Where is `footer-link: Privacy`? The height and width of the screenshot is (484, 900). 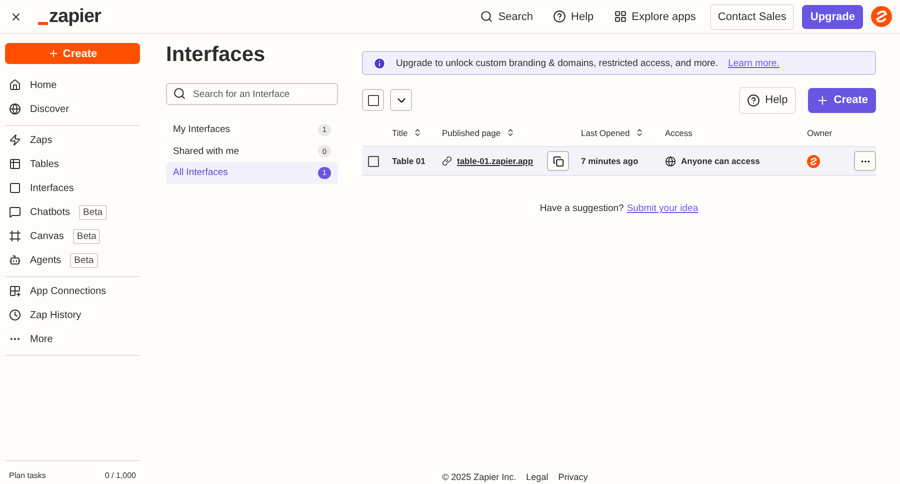
footer-link: Privacy is located at coordinates (573, 477).